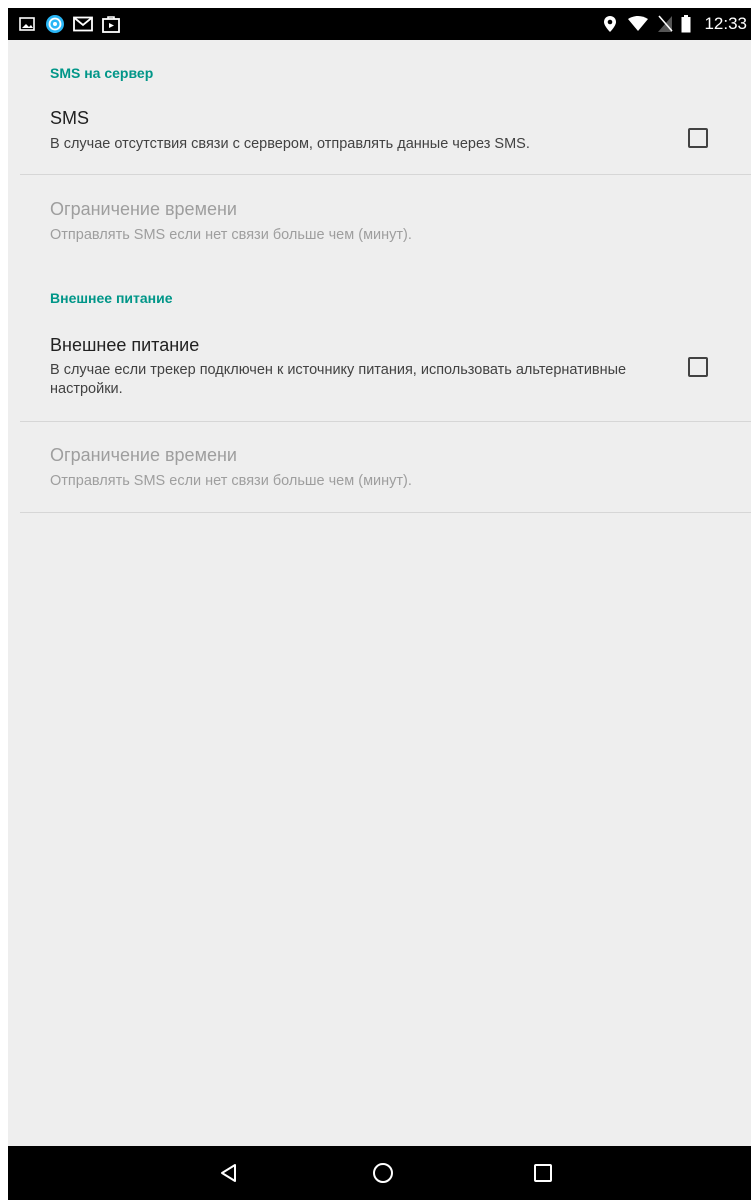  Describe the element at coordinates (125, 345) in the screenshot. I see `pref-external-power-title: Внешнее питание` at that location.